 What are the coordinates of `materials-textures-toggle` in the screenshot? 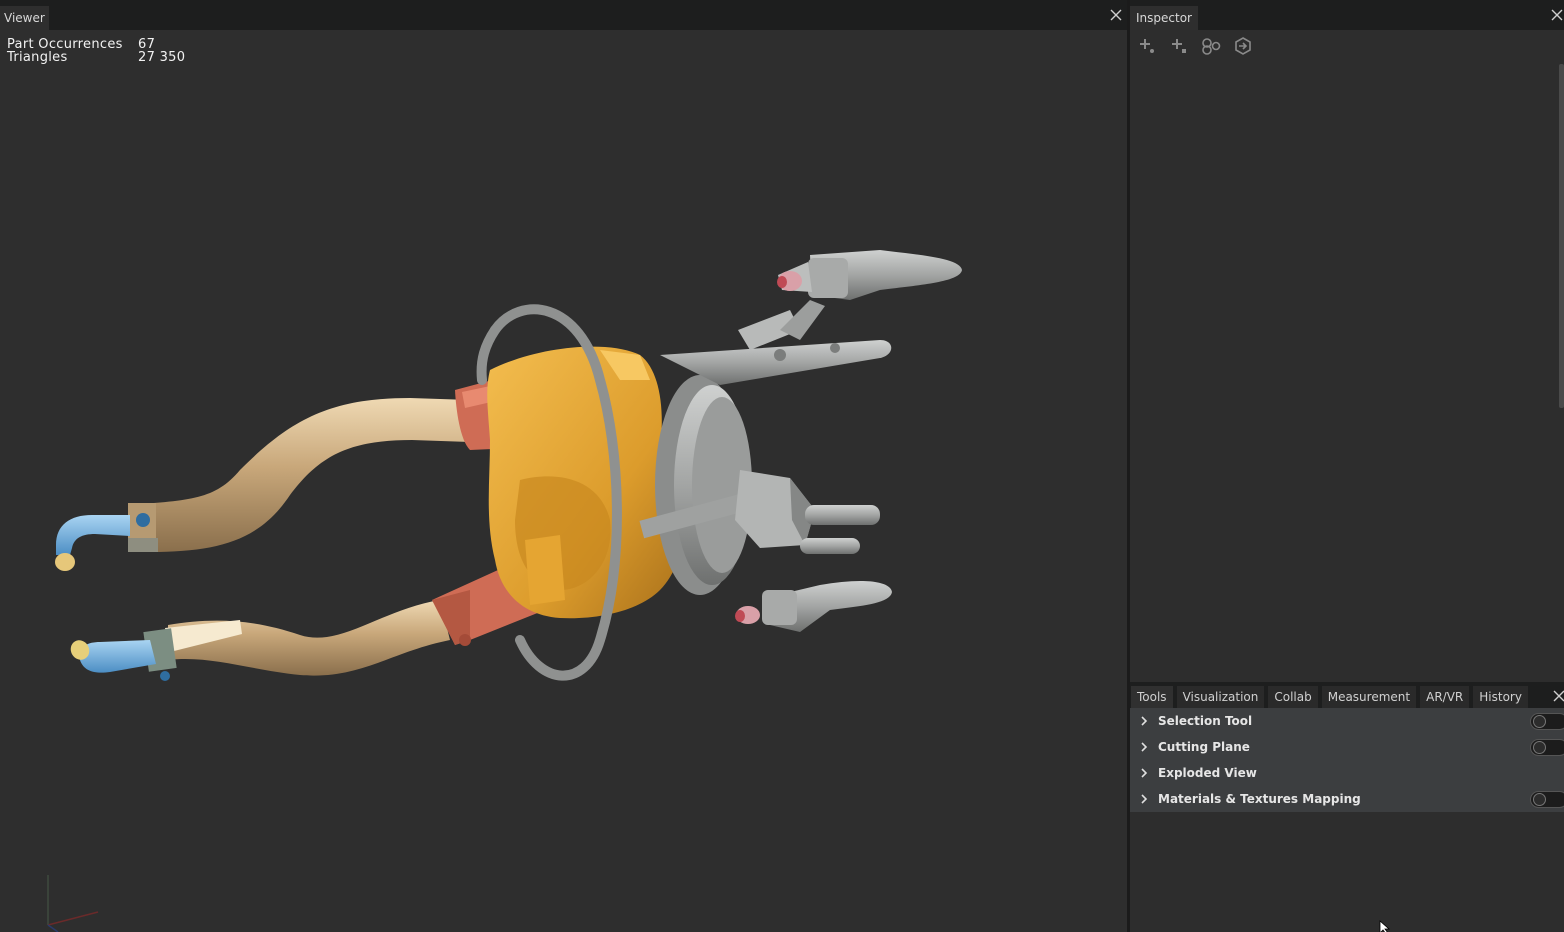 It's located at (1547, 799).